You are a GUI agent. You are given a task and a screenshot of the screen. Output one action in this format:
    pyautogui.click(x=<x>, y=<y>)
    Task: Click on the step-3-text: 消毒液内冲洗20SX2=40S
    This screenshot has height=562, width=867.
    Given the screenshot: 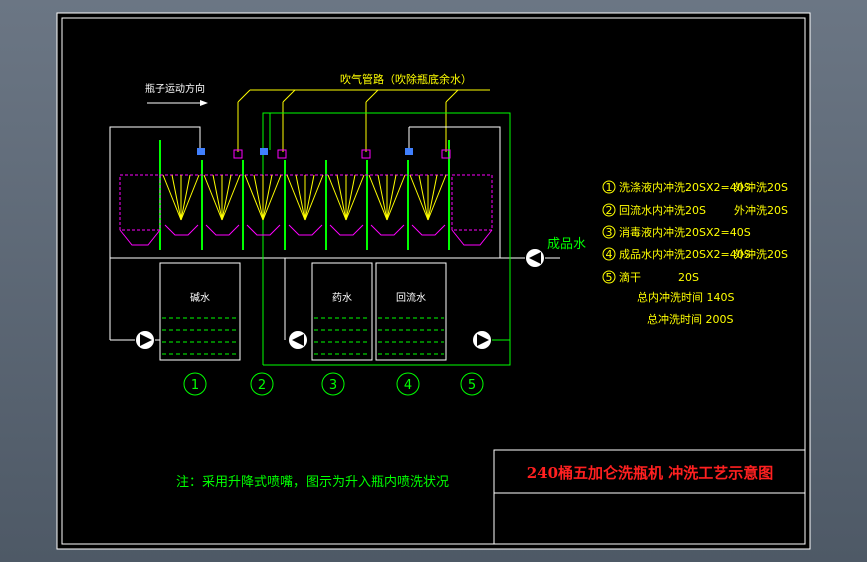 What is the action you would take?
    pyautogui.click(x=685, y=232)
    